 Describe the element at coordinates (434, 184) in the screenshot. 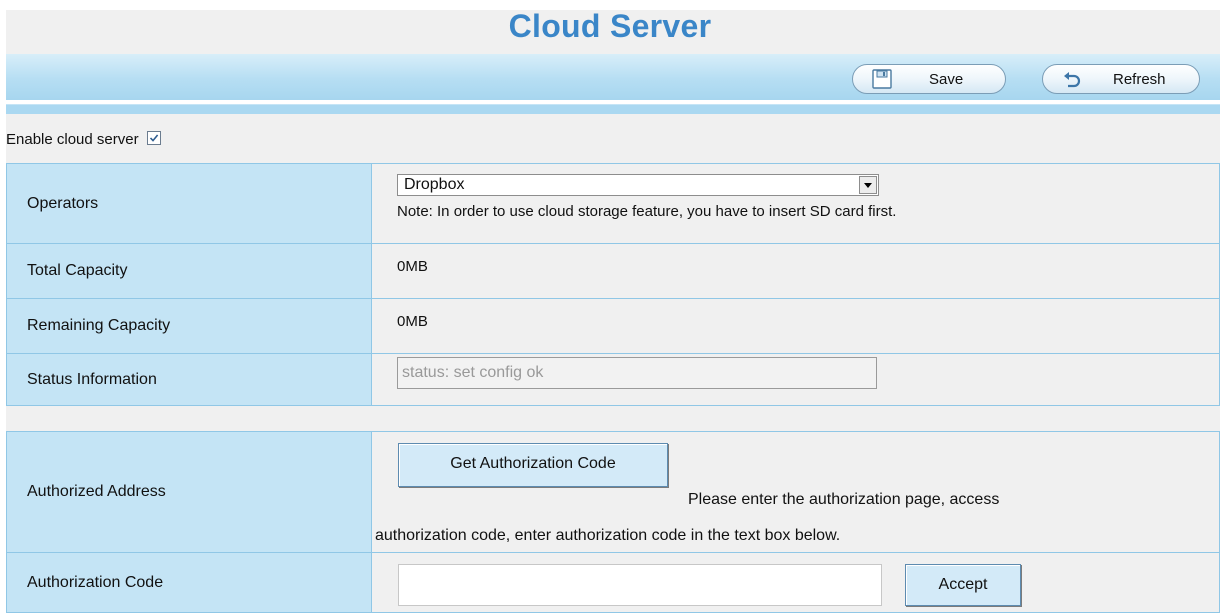

I see `operators-select-value: Dropbox` at that location.